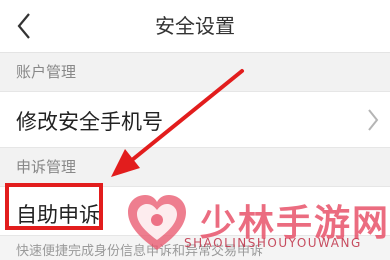  Describe the element at coordinates (140, 251) in the screenshot. I see `appeal-description: 快速便捷完成身份信息申诉和异常交易申诉` at that location.